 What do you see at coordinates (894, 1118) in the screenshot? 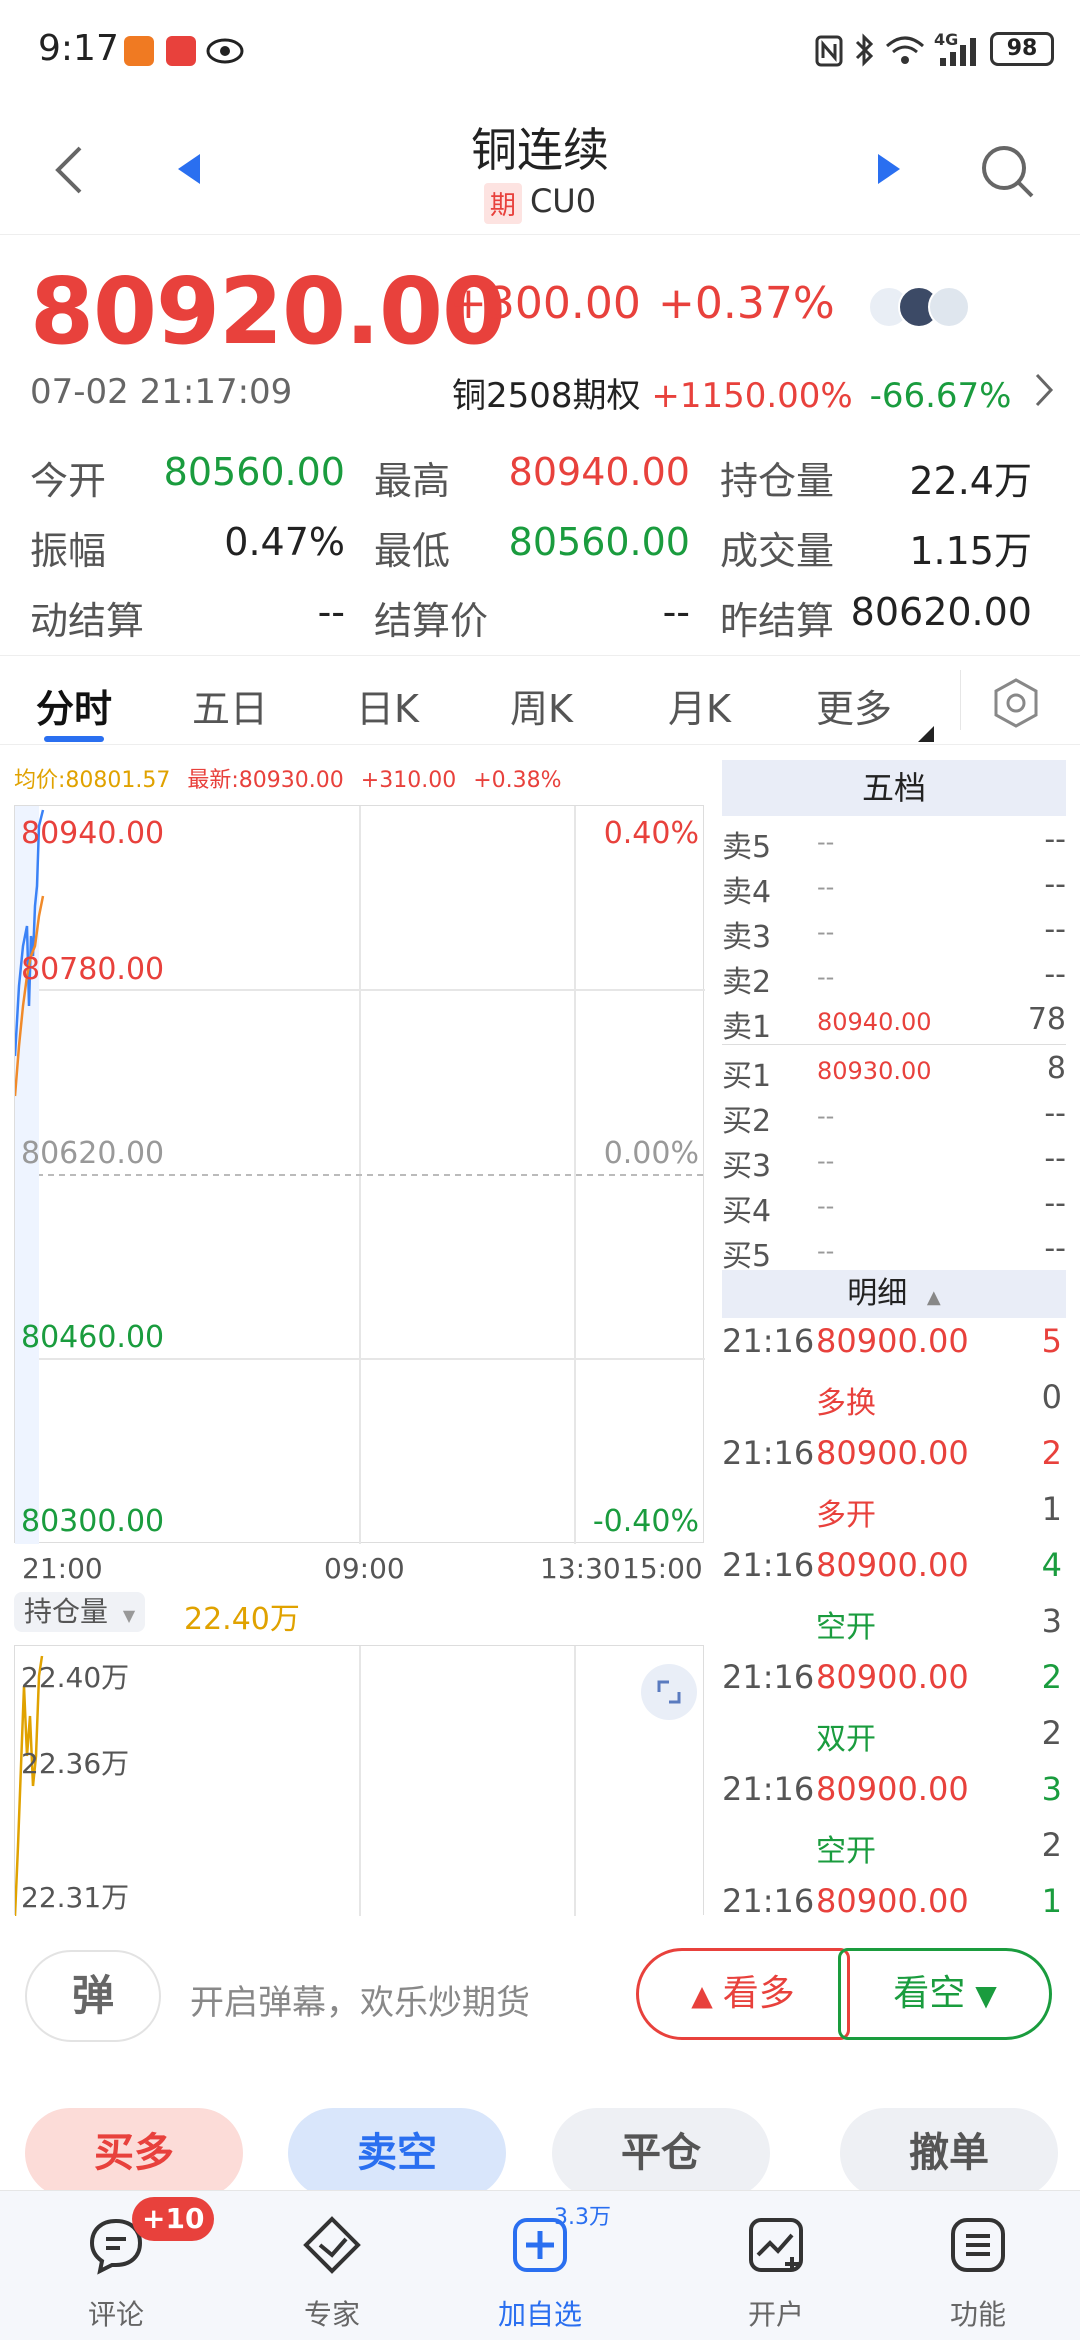
I see `order-book-row: 买2 -- --` at bounding box center [894, 1118].